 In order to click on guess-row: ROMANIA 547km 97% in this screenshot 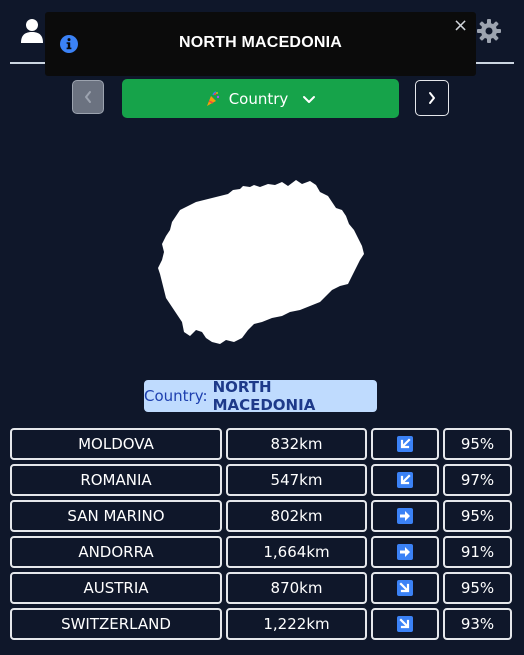, I will do `click(261, 480)`.